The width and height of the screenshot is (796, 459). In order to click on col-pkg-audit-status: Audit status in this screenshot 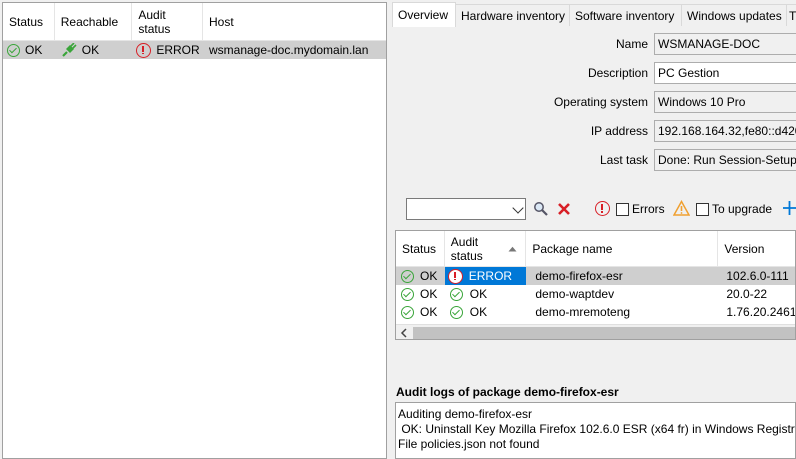, I will do `click(486, 249)`.